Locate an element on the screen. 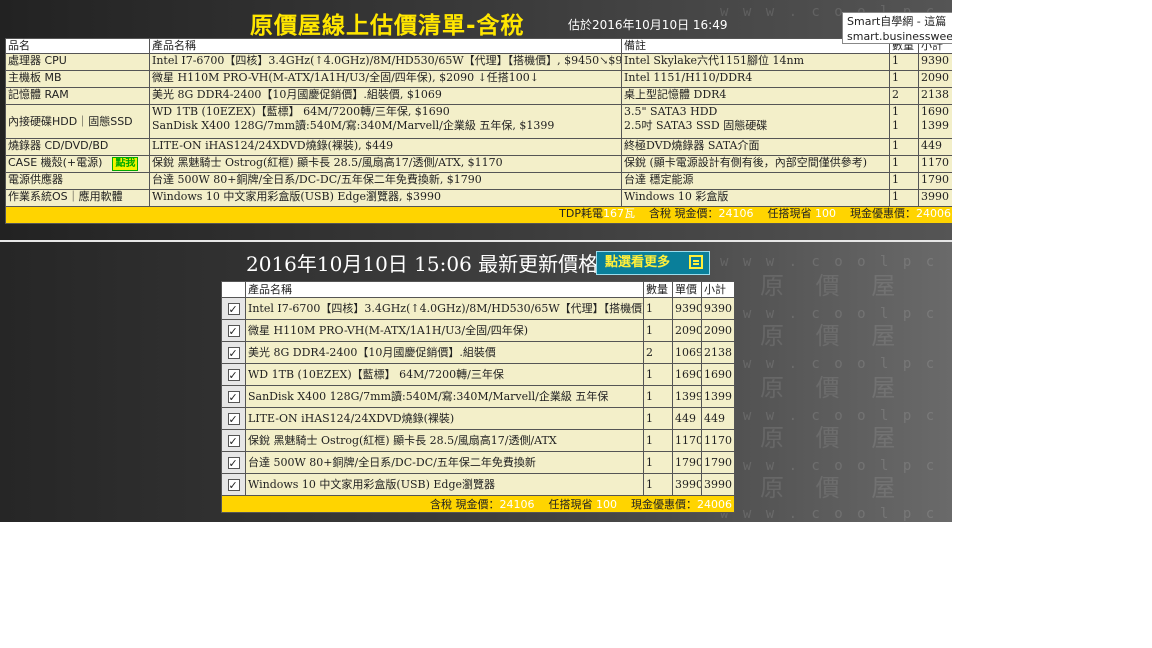 This screenshot has width=1152, height=648. row-subtotal: 1399 is located at coordinates (718, 396).